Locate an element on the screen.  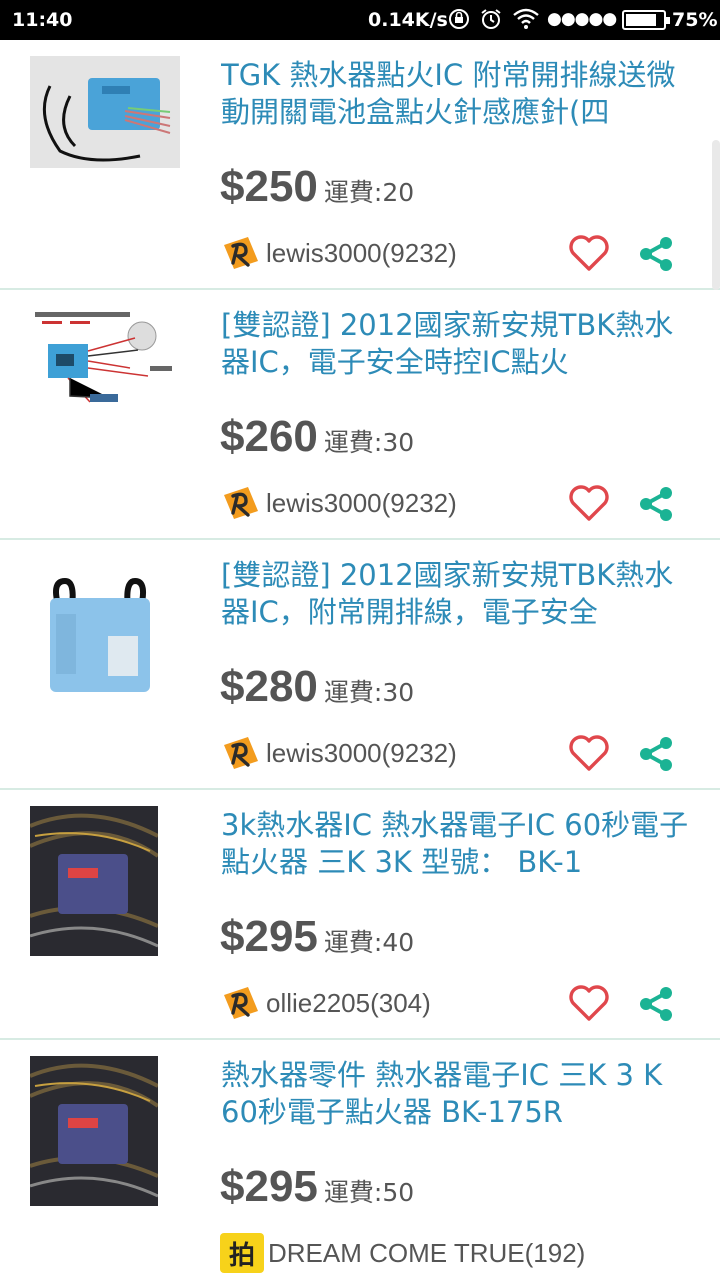
price-row: $260 運費:30 is located at coordinates (317, 439).